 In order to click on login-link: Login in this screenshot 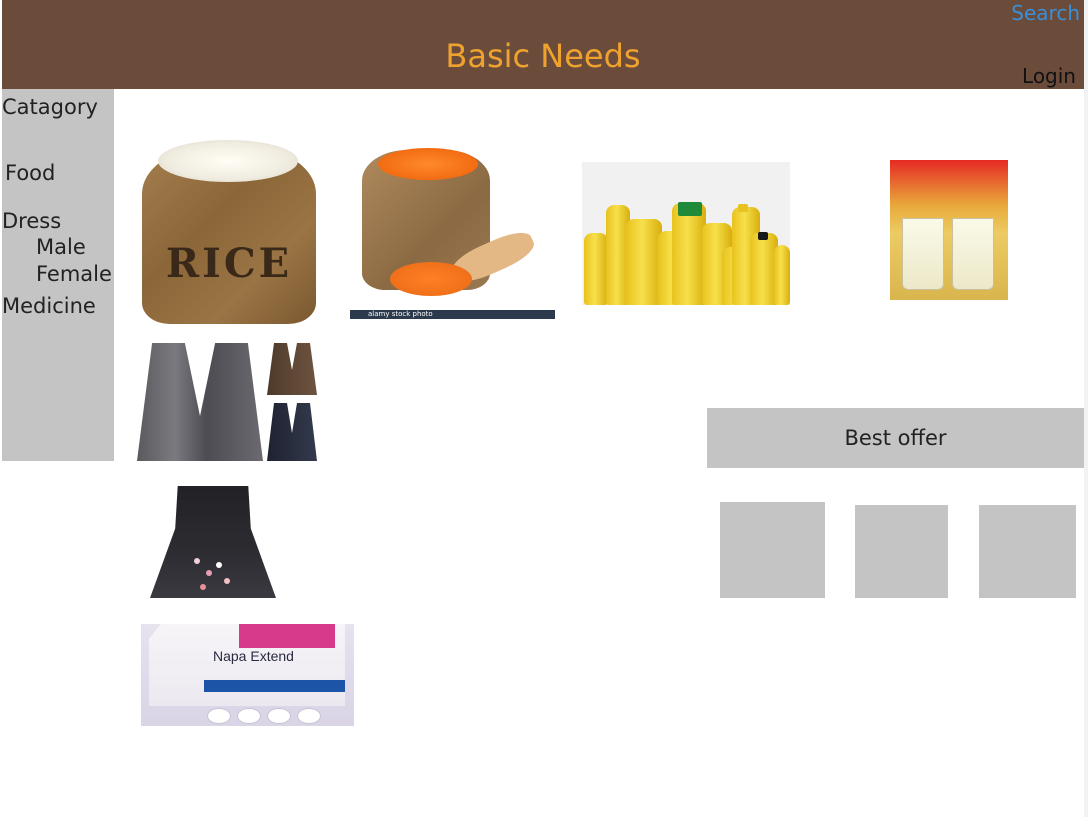, I will do `click(1049, 76)`.